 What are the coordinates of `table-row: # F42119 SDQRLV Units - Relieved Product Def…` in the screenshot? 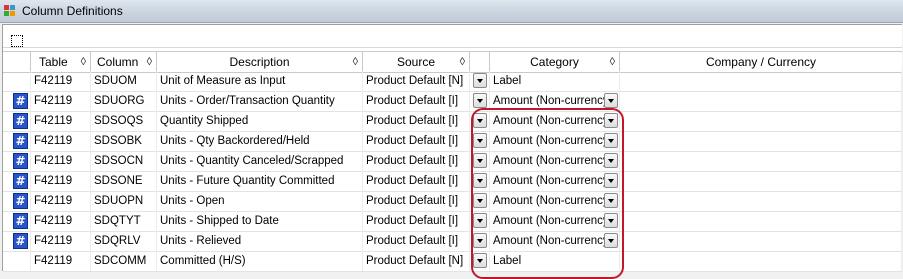 It's located at (452, 241).